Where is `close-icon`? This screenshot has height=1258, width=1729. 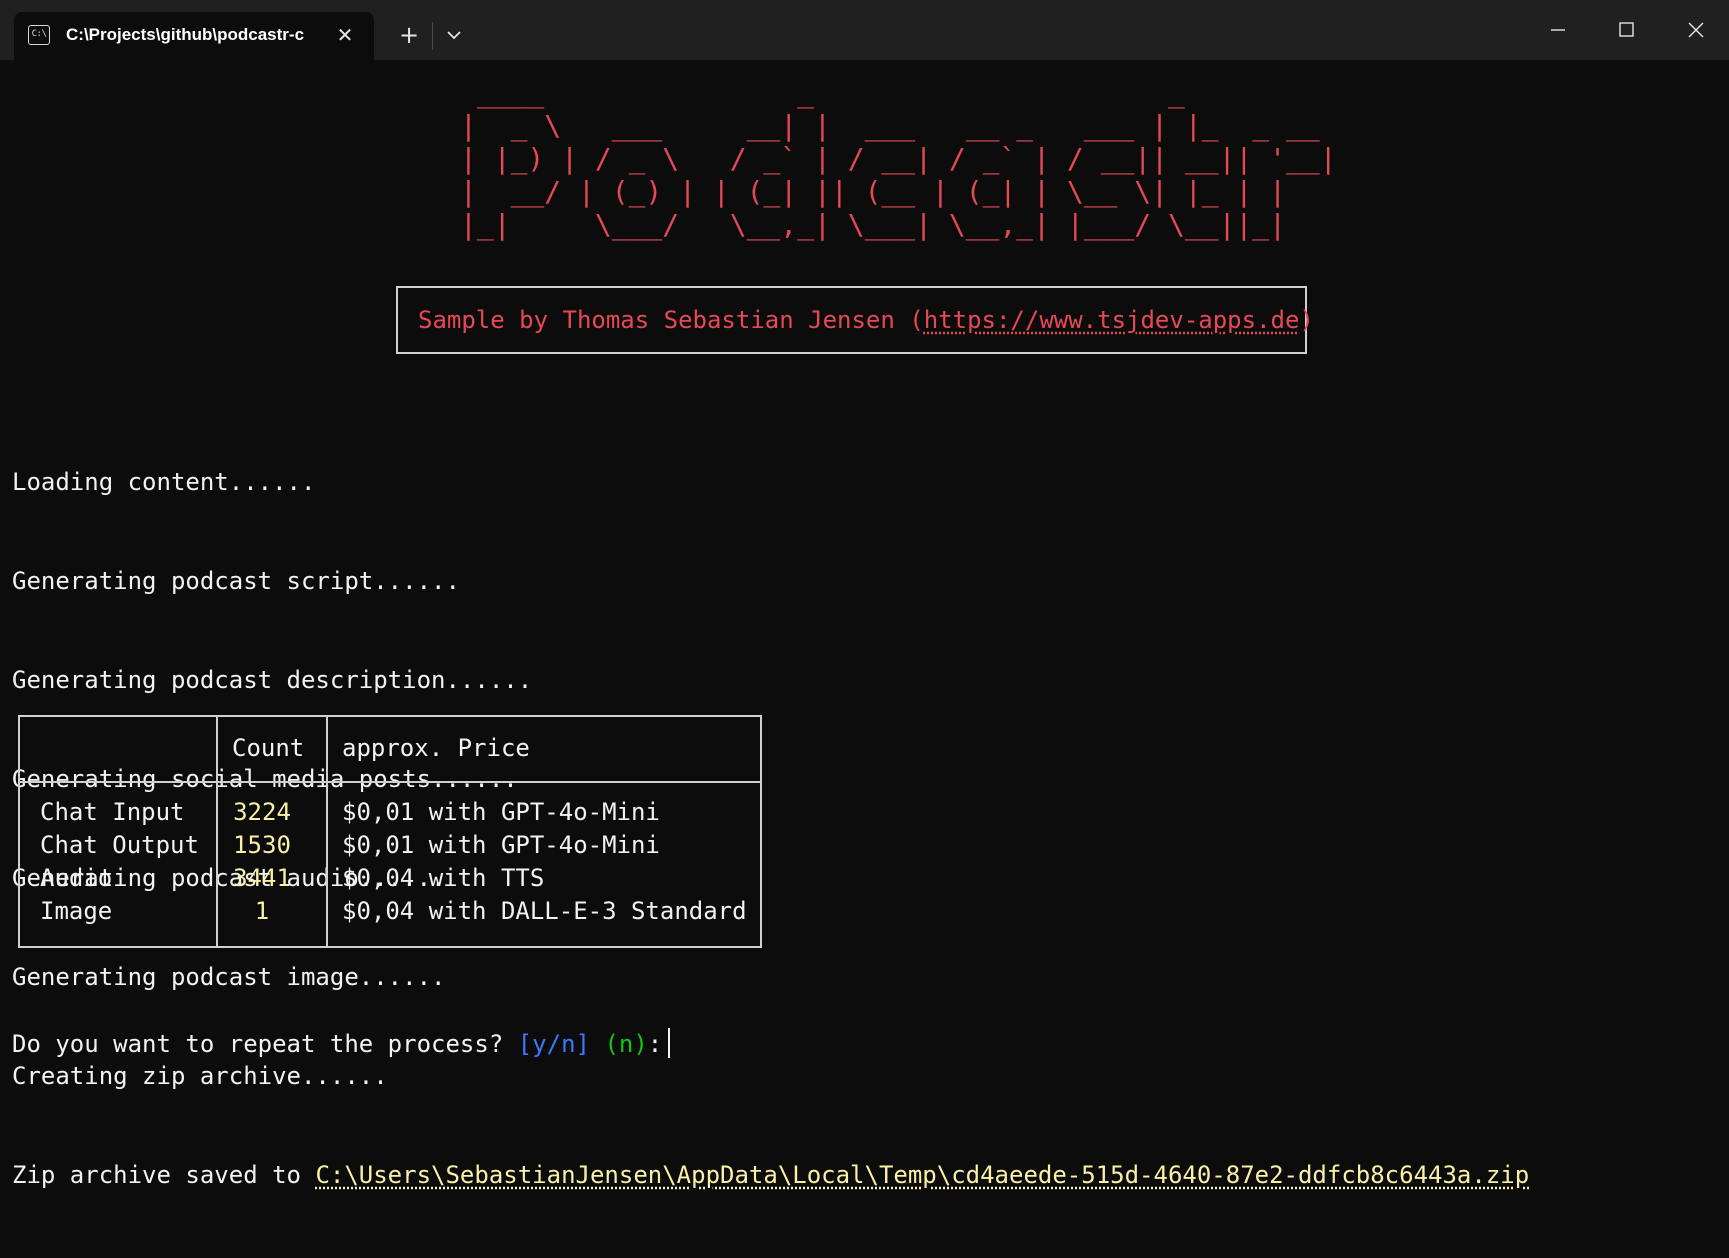
close-icon is located at coordinates (1695, 30).